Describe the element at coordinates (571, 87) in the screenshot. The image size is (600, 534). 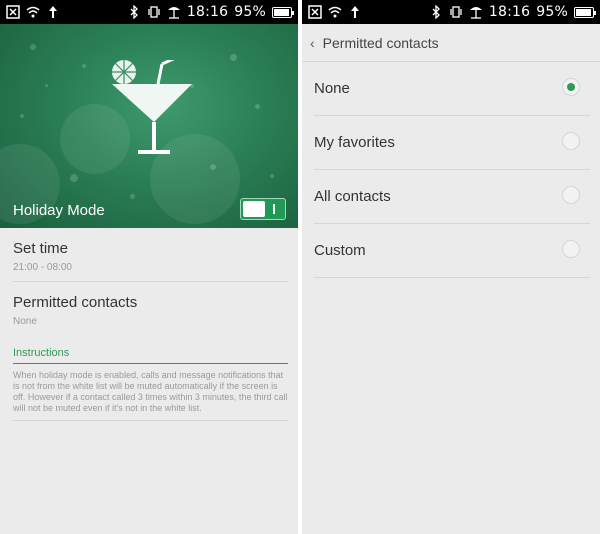
I see `radio-none` at that location.